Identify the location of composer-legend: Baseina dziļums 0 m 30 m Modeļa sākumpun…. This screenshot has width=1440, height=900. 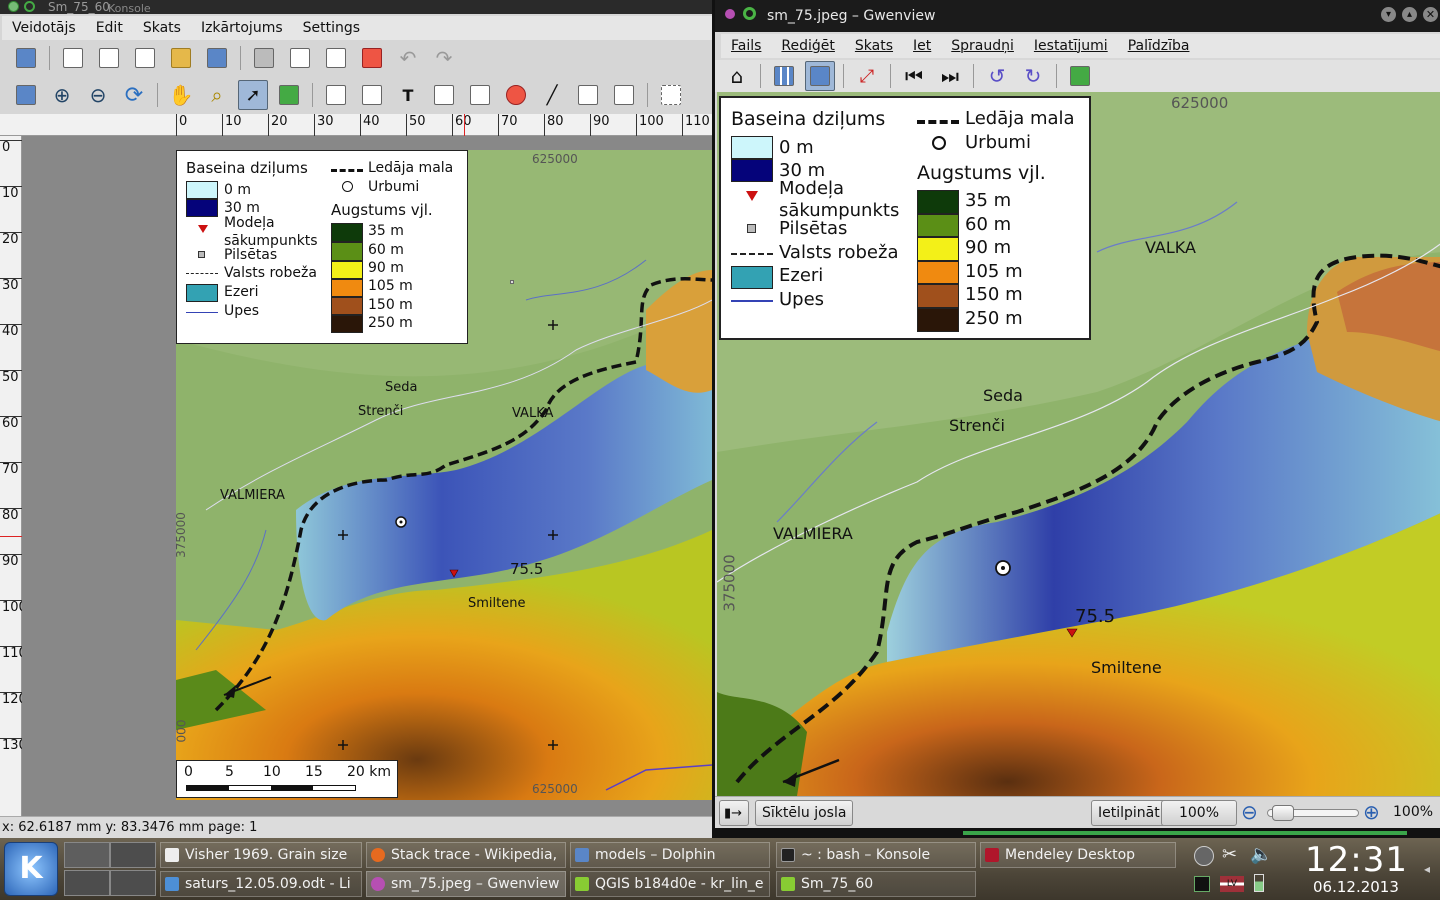
(322, 247).